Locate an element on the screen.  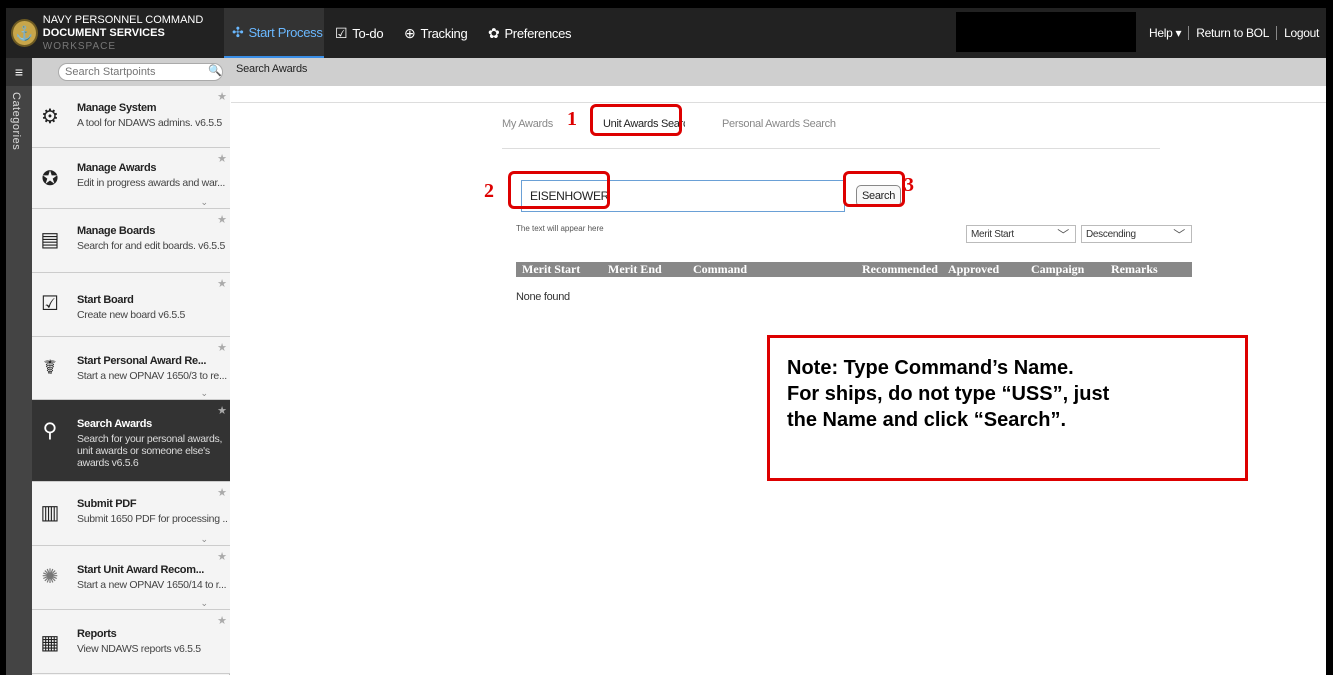
sidebar-item-desc: View NDAWS reports v6.5.5 is located at coordinates (139, 649).